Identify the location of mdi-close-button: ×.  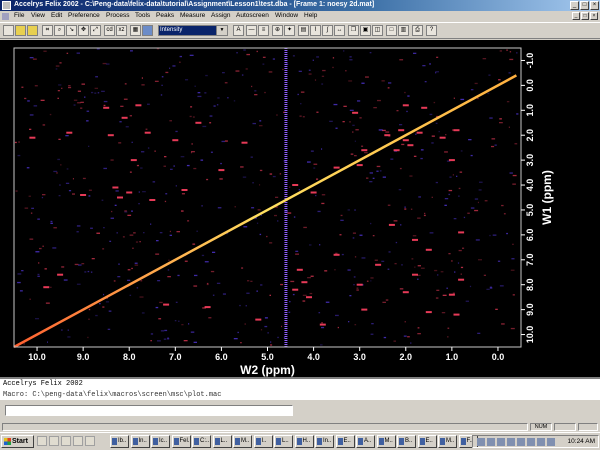
(594, 16).